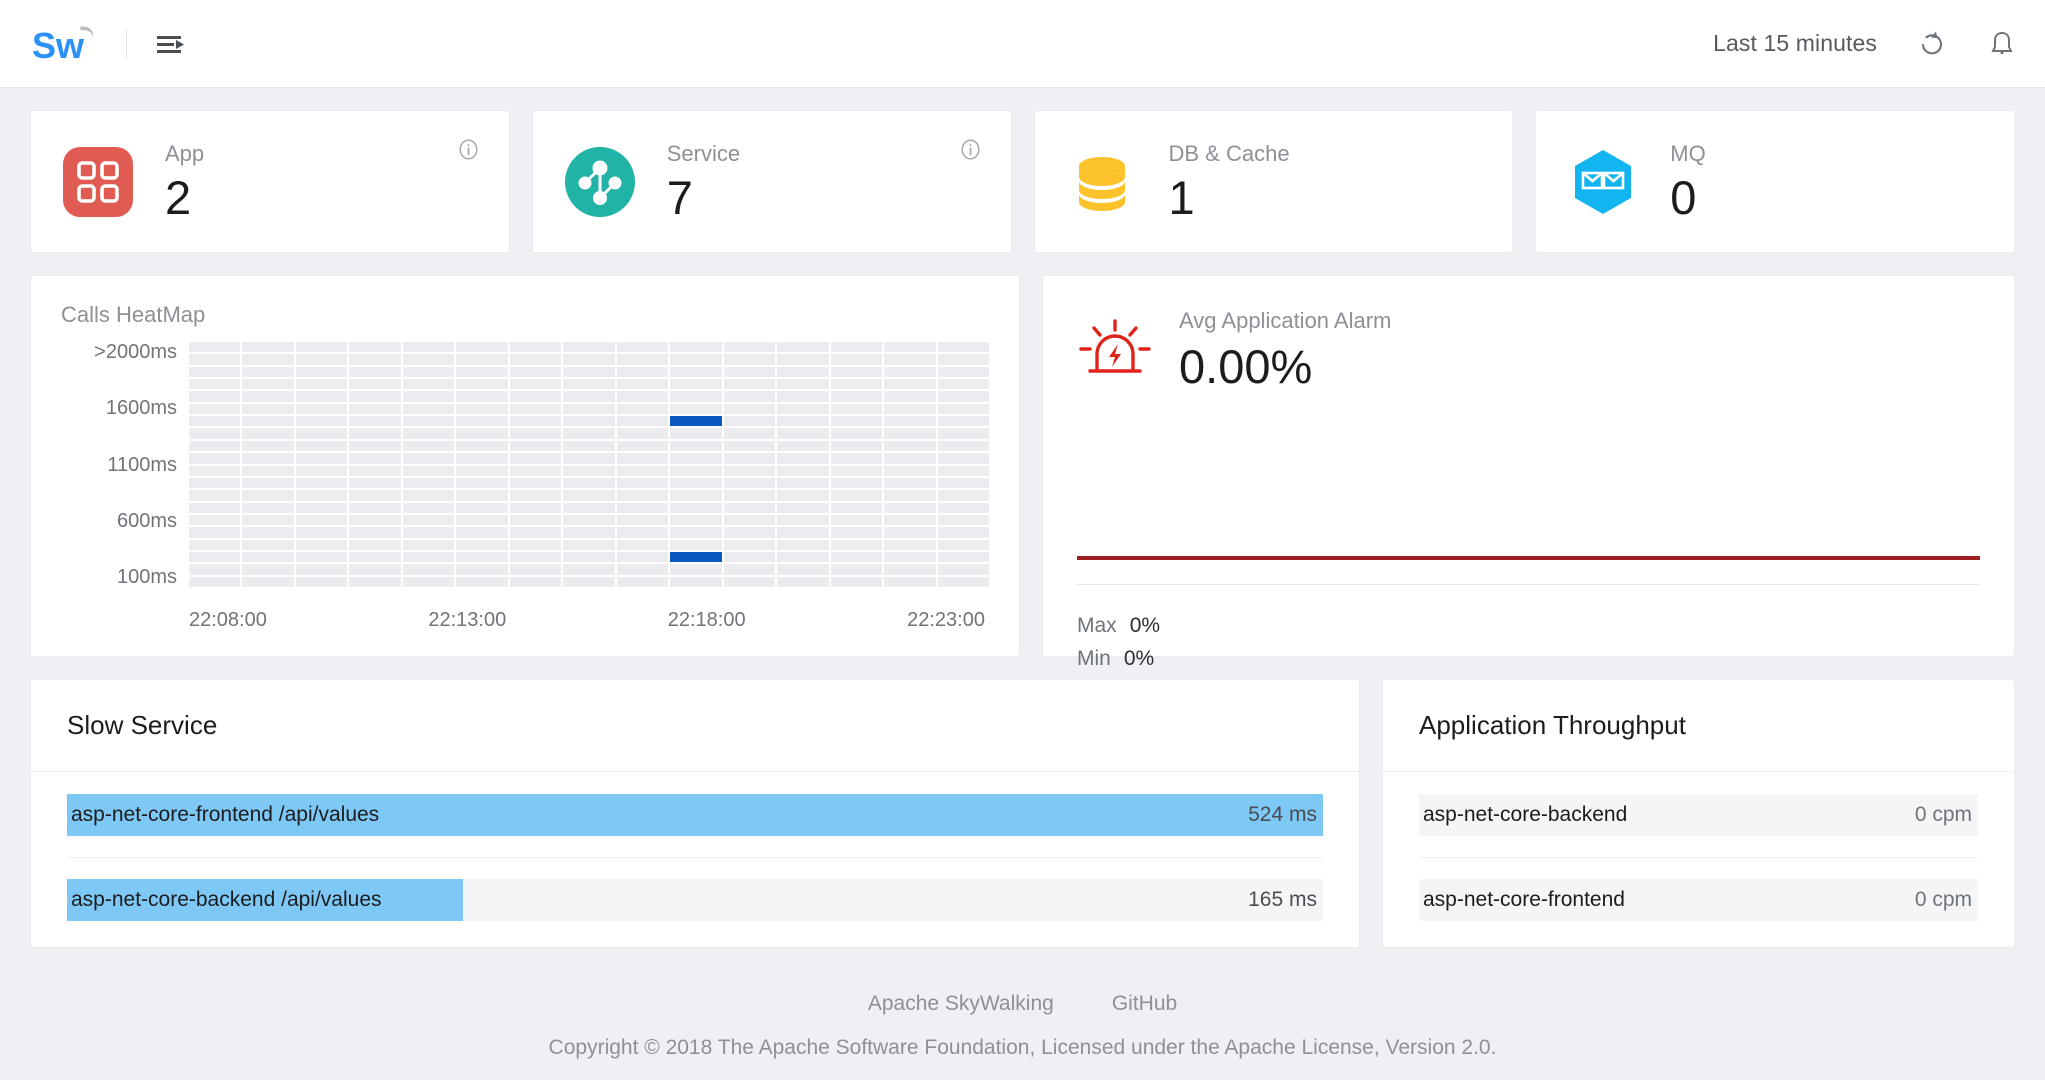  I want to click on stat-card-mq: MQ 0, so click(1775, 181).